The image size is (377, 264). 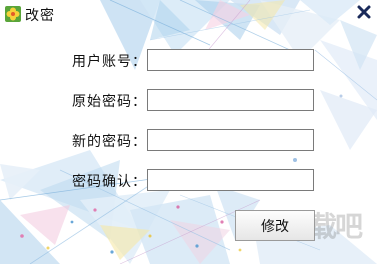 I want to click on username-input, so click(x=230, y=60).